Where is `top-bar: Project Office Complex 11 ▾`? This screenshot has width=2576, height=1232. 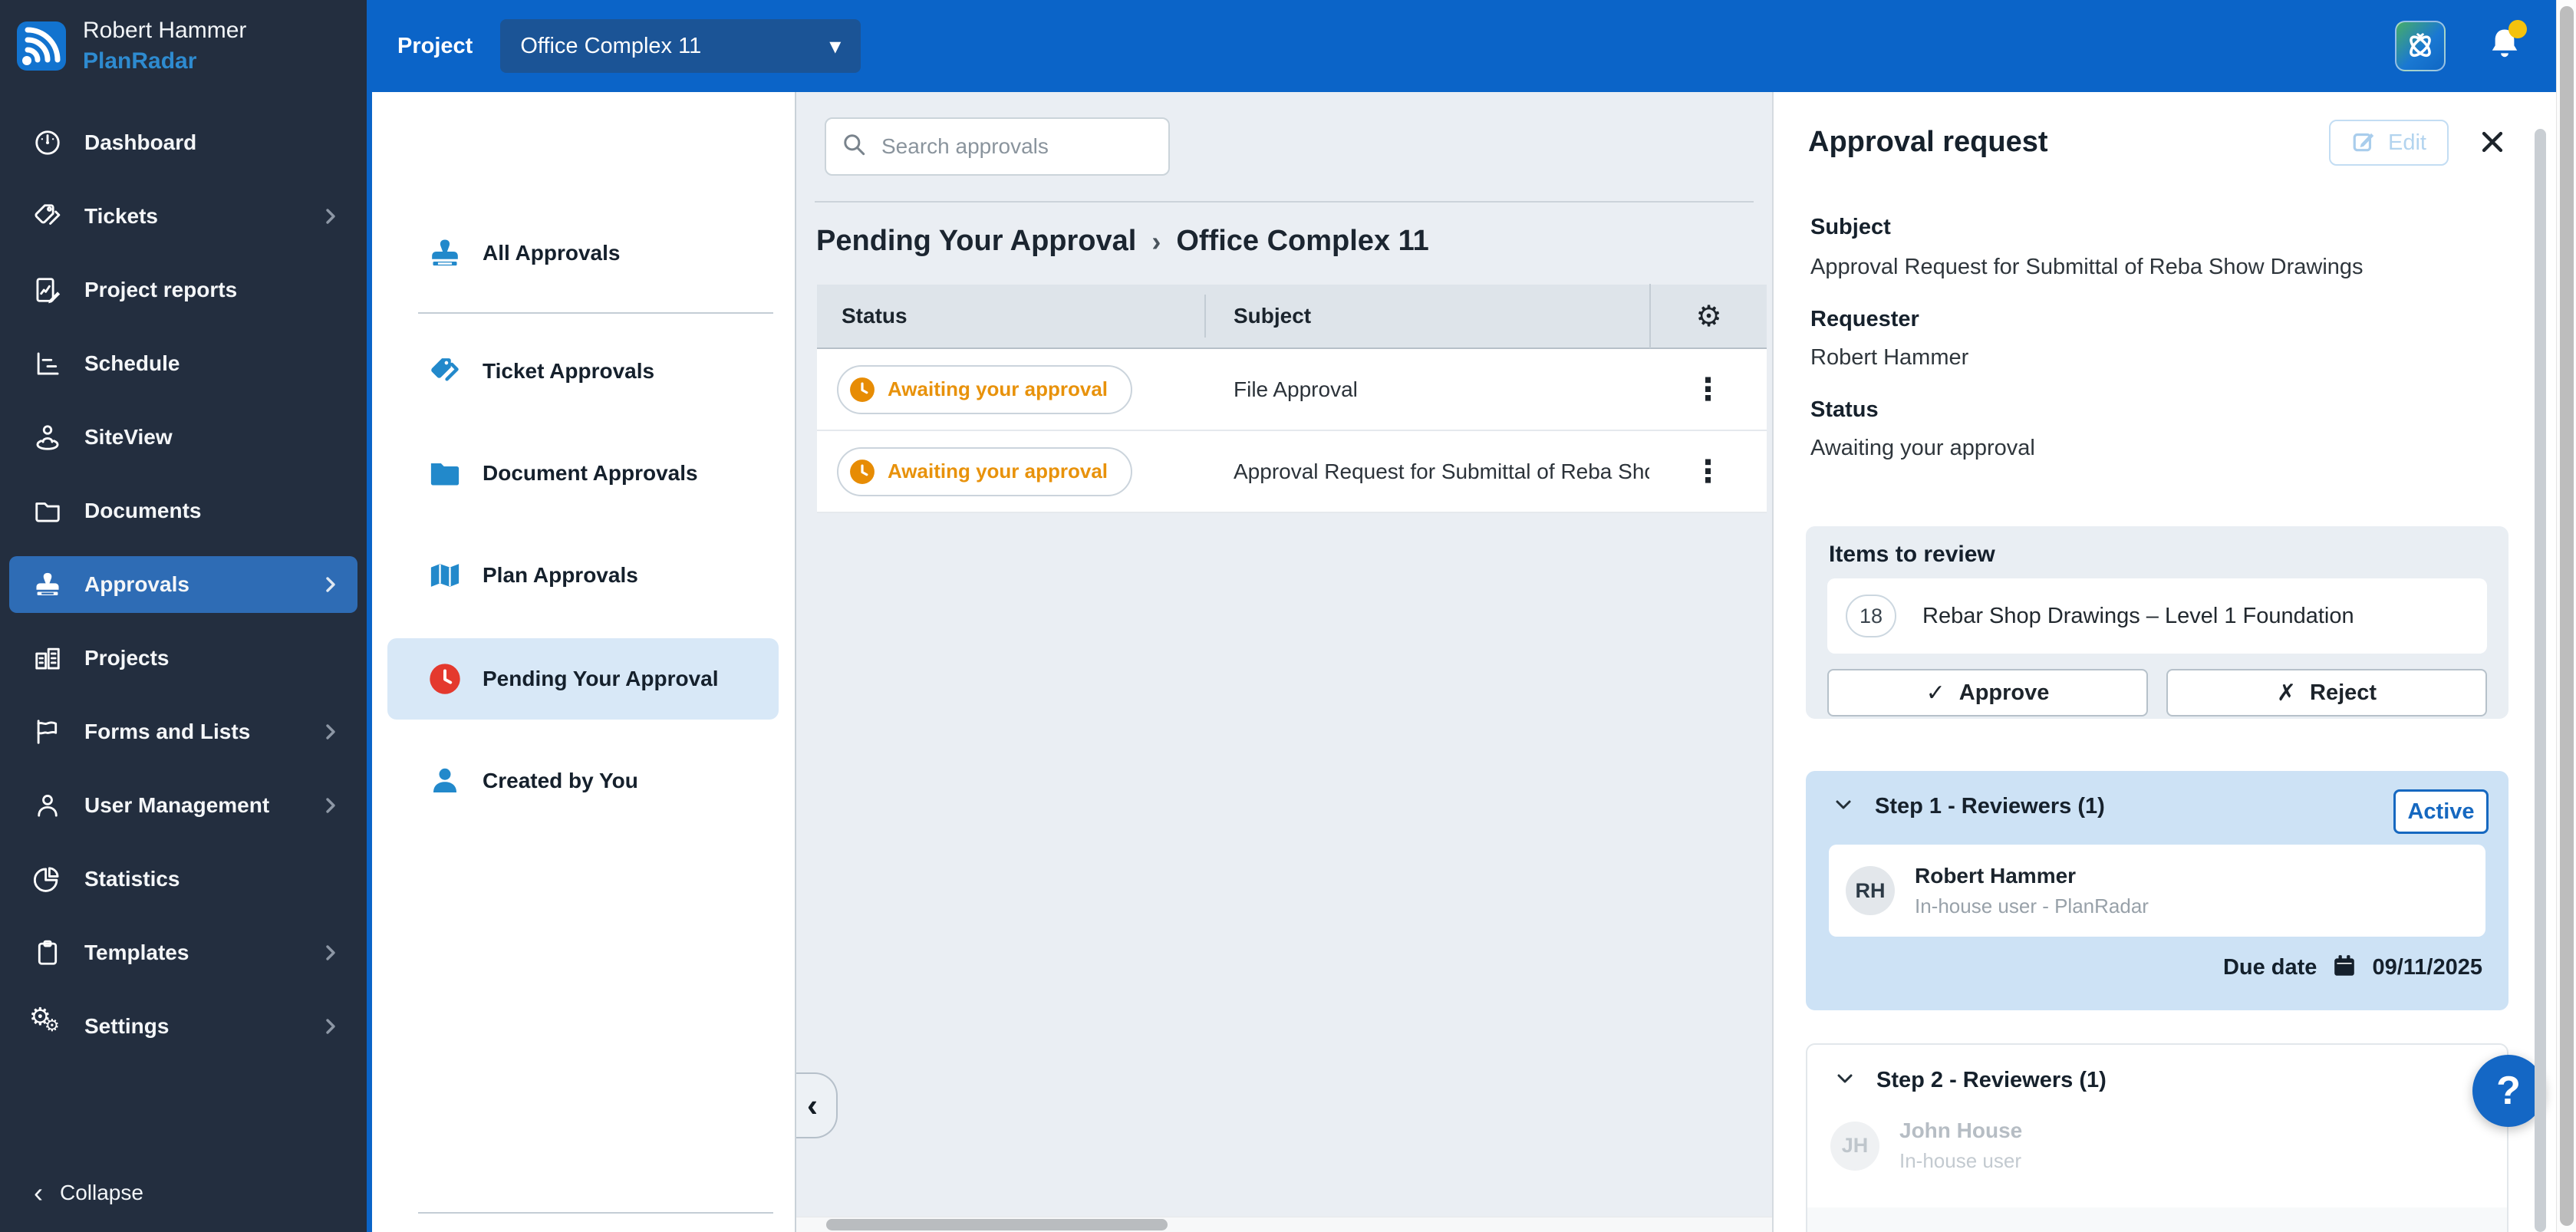 top-bar: Project Office Complex 11 ▾ is located at coordinates (1462, 46).